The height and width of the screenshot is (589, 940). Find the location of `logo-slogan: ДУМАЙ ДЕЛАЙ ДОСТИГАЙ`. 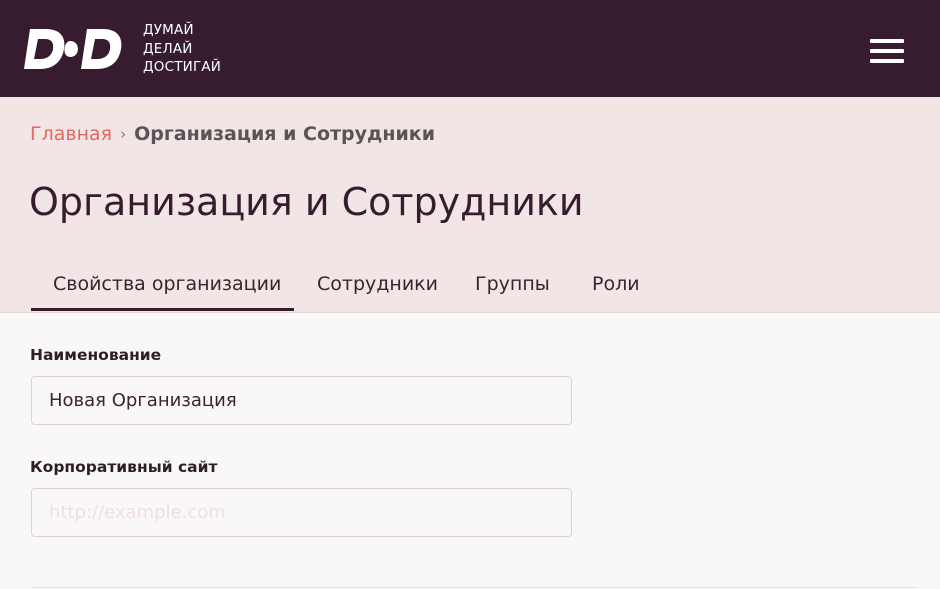

logo-slogan: ДУМАЙ ДЕЛАЙ ДОСТИГАЙ is located at coordinates (182, 49).